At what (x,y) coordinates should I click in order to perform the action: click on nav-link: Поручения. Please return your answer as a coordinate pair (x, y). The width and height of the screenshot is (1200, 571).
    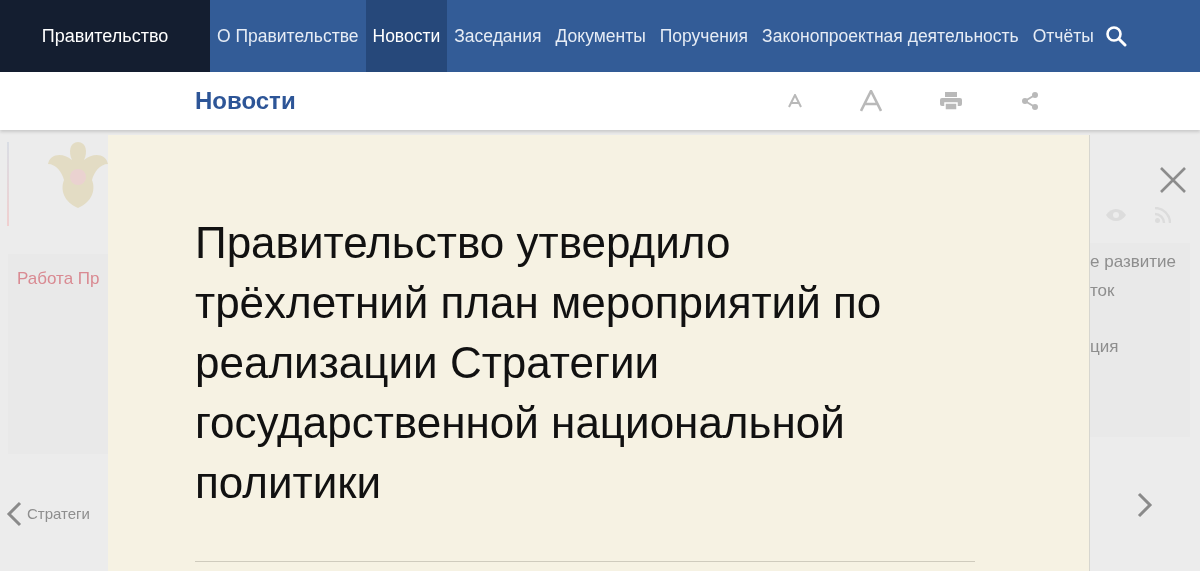
    Looking at the image, I should click on (704, 36).